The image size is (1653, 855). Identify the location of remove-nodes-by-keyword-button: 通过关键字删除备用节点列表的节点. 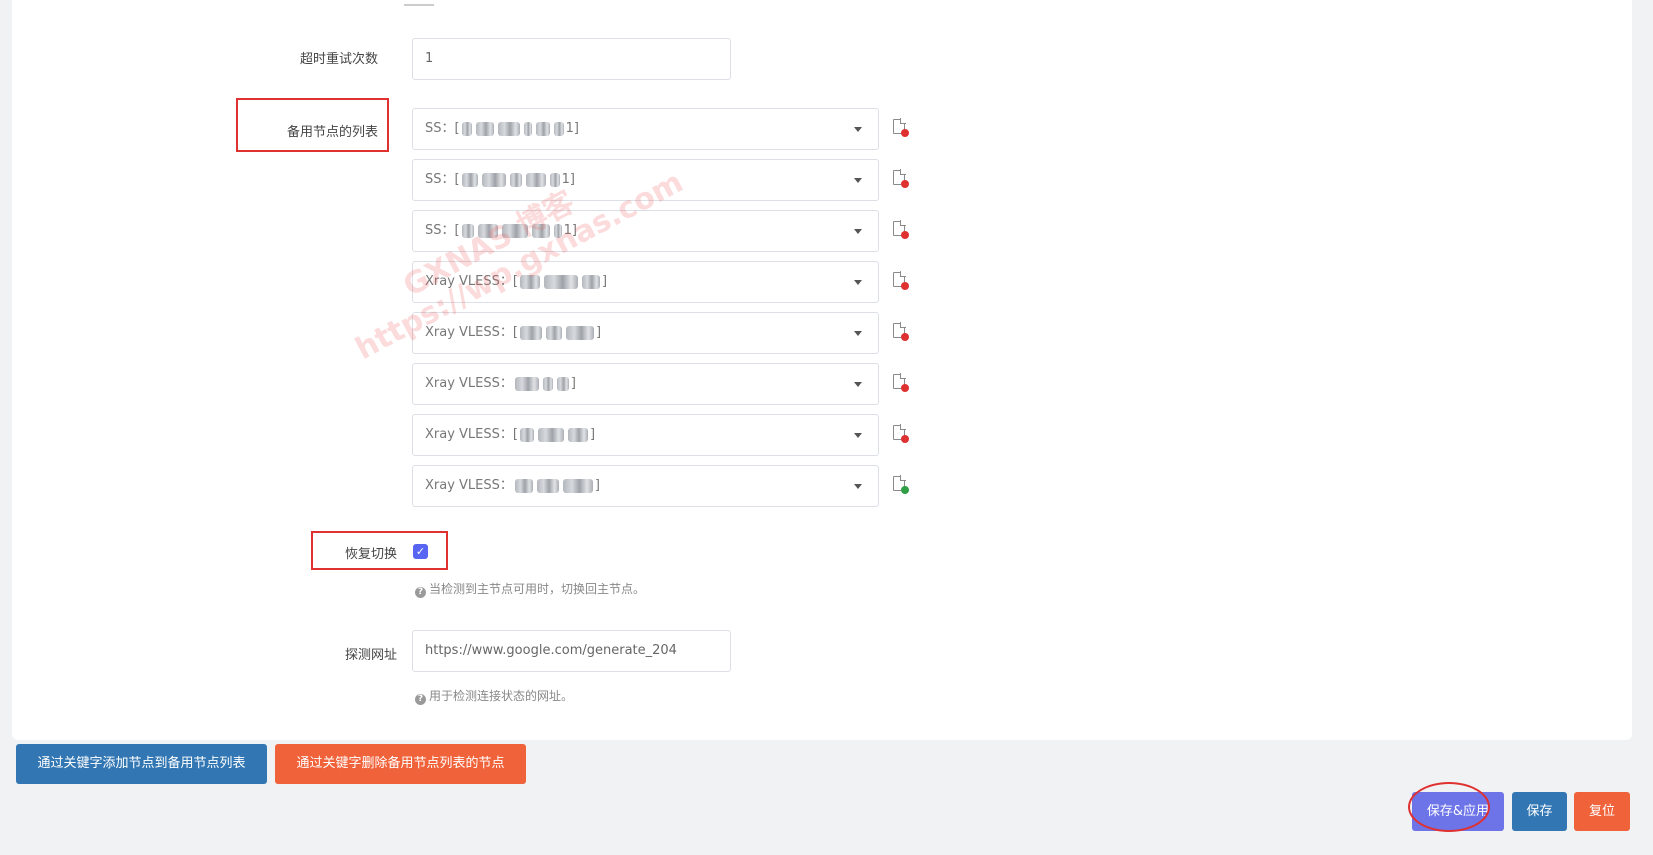
(400, 764).